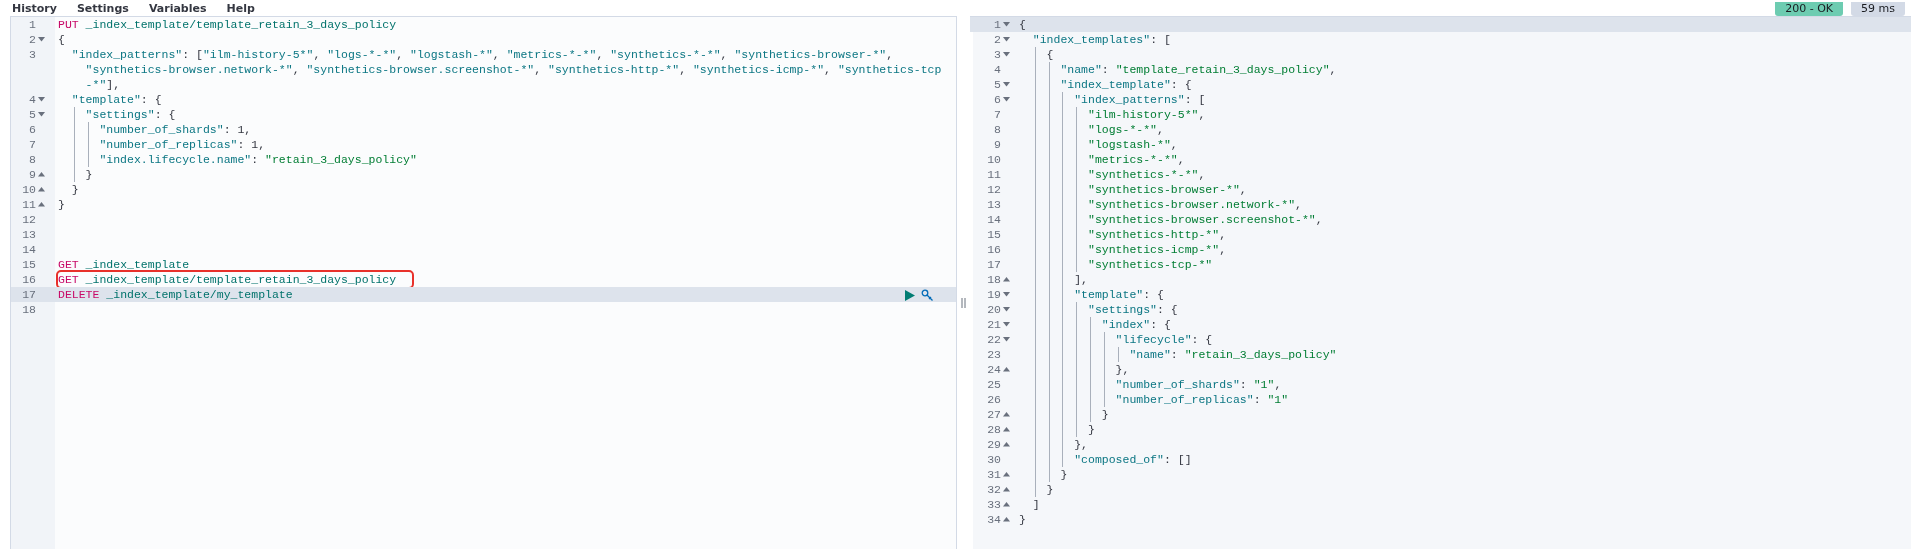  I want to click on code-line: "settings": {, so click(1098, 309).